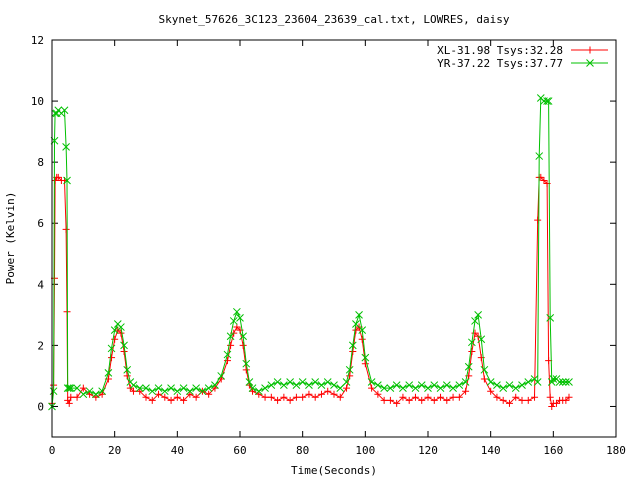 The height and width of the screenshot is (480, 640). What do you see at coordinates (239, 450) in the screenshot?
I see `x-tick-label: 60` at bounding box center [239, 450].